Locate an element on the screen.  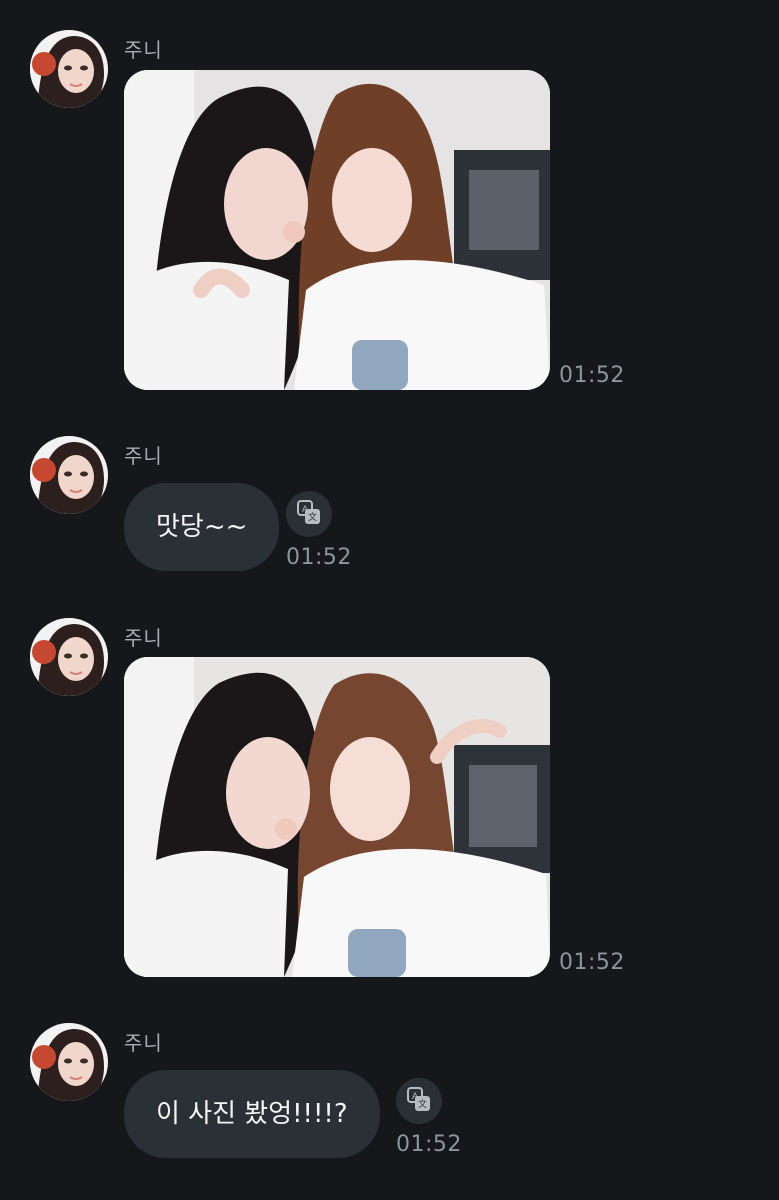
message-bubble: 이 사진 봤엉!!!!? is located at coordinates (252, 1114).